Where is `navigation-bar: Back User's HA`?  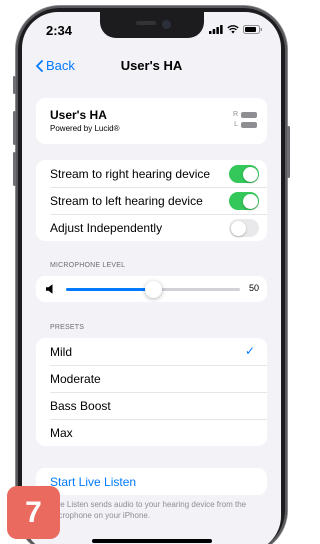
navigation-bar: Back User's HA is located at coordinates (151, 68).